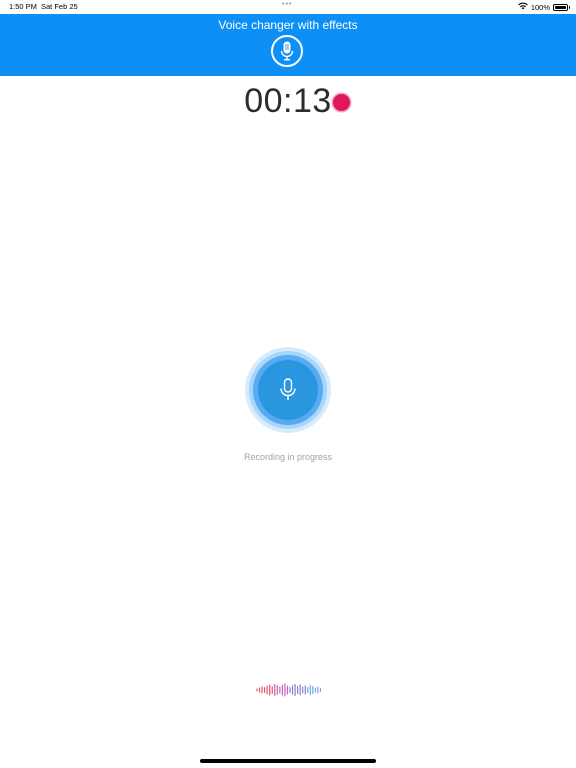 Image resolution: width=576 pixels, height=768 pixels. I want to click on timer-text: 00:13, so click(288, 101).